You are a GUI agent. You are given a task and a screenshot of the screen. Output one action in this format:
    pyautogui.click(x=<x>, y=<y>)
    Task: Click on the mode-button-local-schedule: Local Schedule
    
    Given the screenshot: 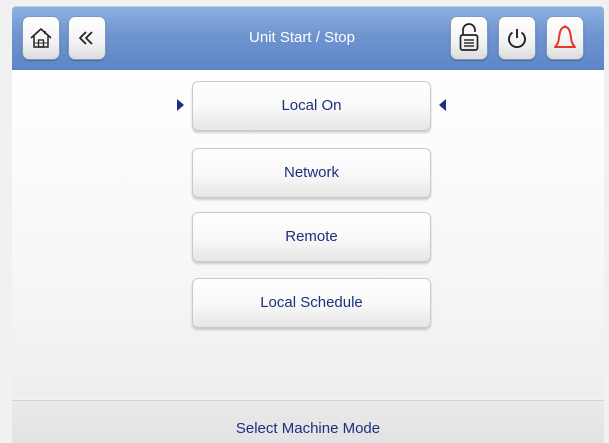 What is the action you would take?
    pyautogui.click(x=311, y=303)
    